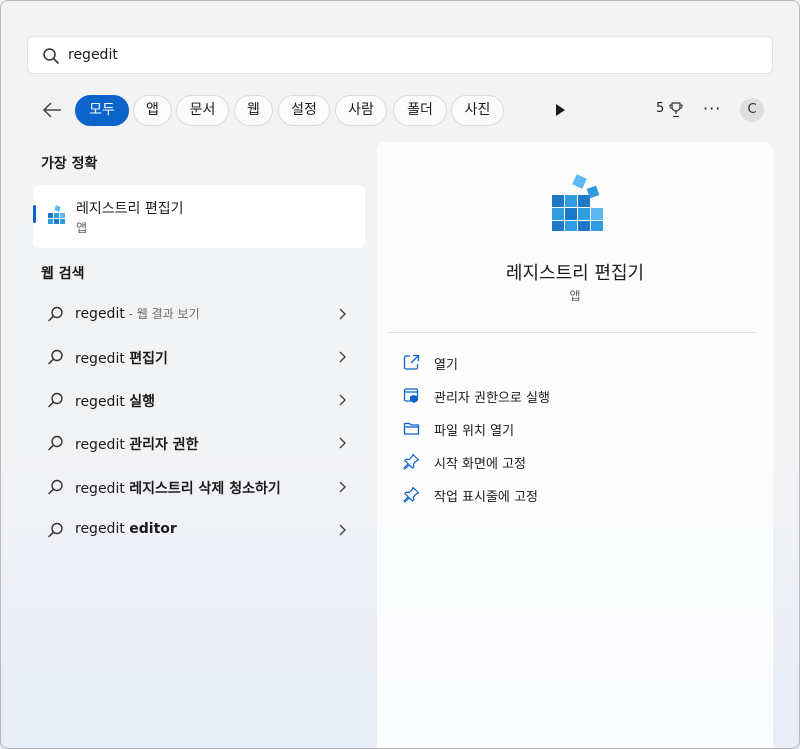  Describe the element at coordinates (573, 462) in the screenshot. I see `action-pin-to-start: 시작 화면에 고정` at that location.